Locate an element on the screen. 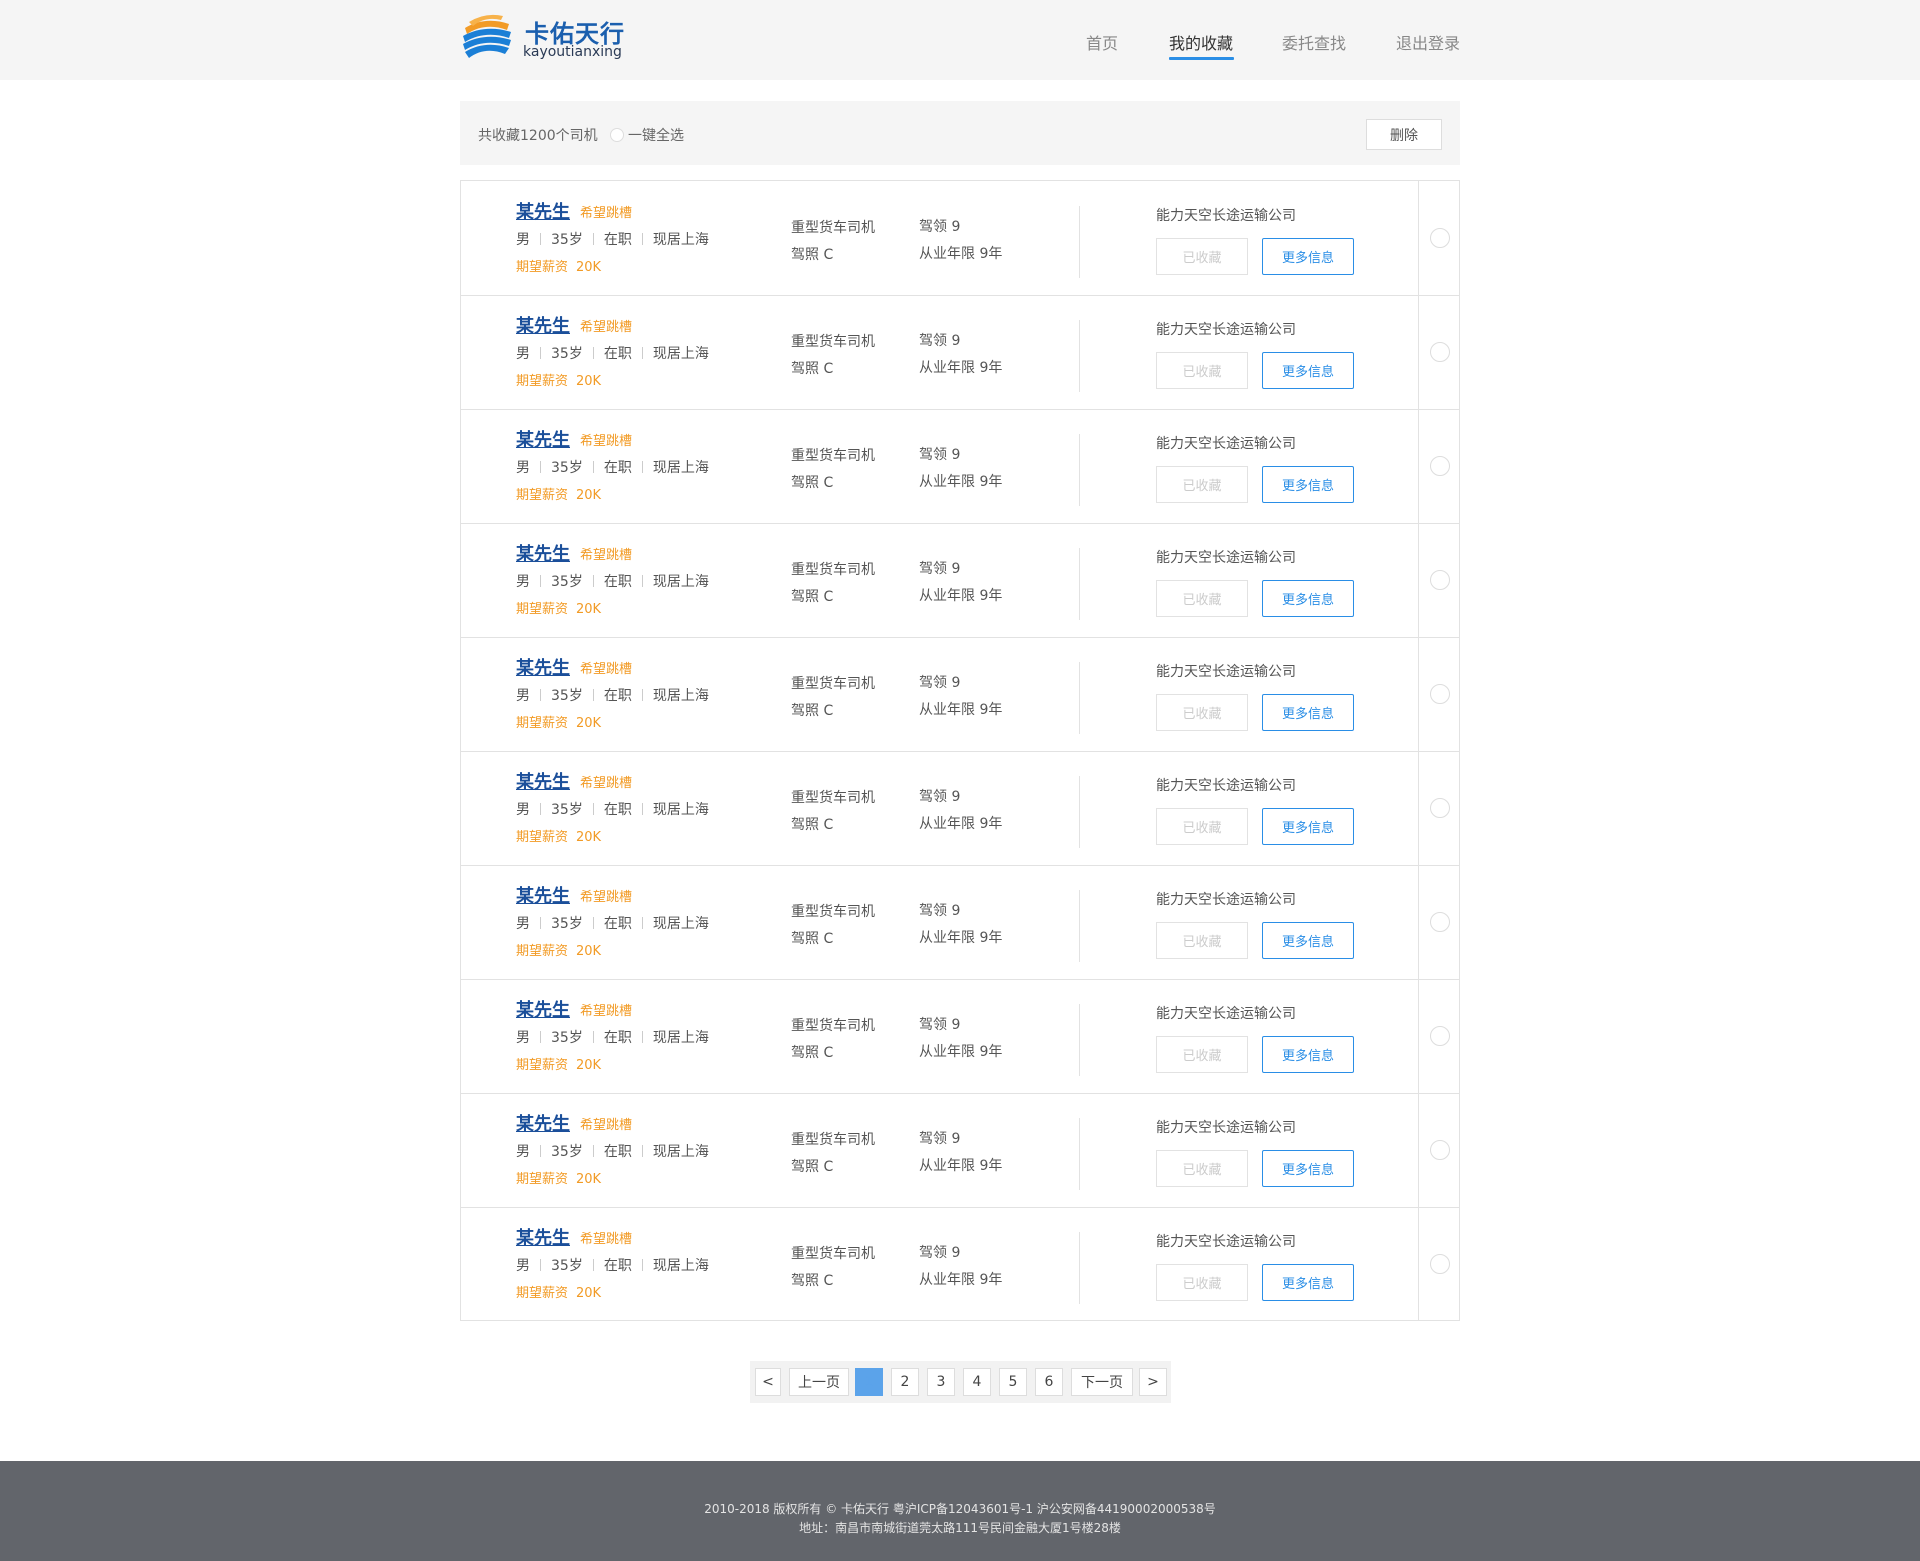  page-last-button: > is located at coordinates (1153, 1382).